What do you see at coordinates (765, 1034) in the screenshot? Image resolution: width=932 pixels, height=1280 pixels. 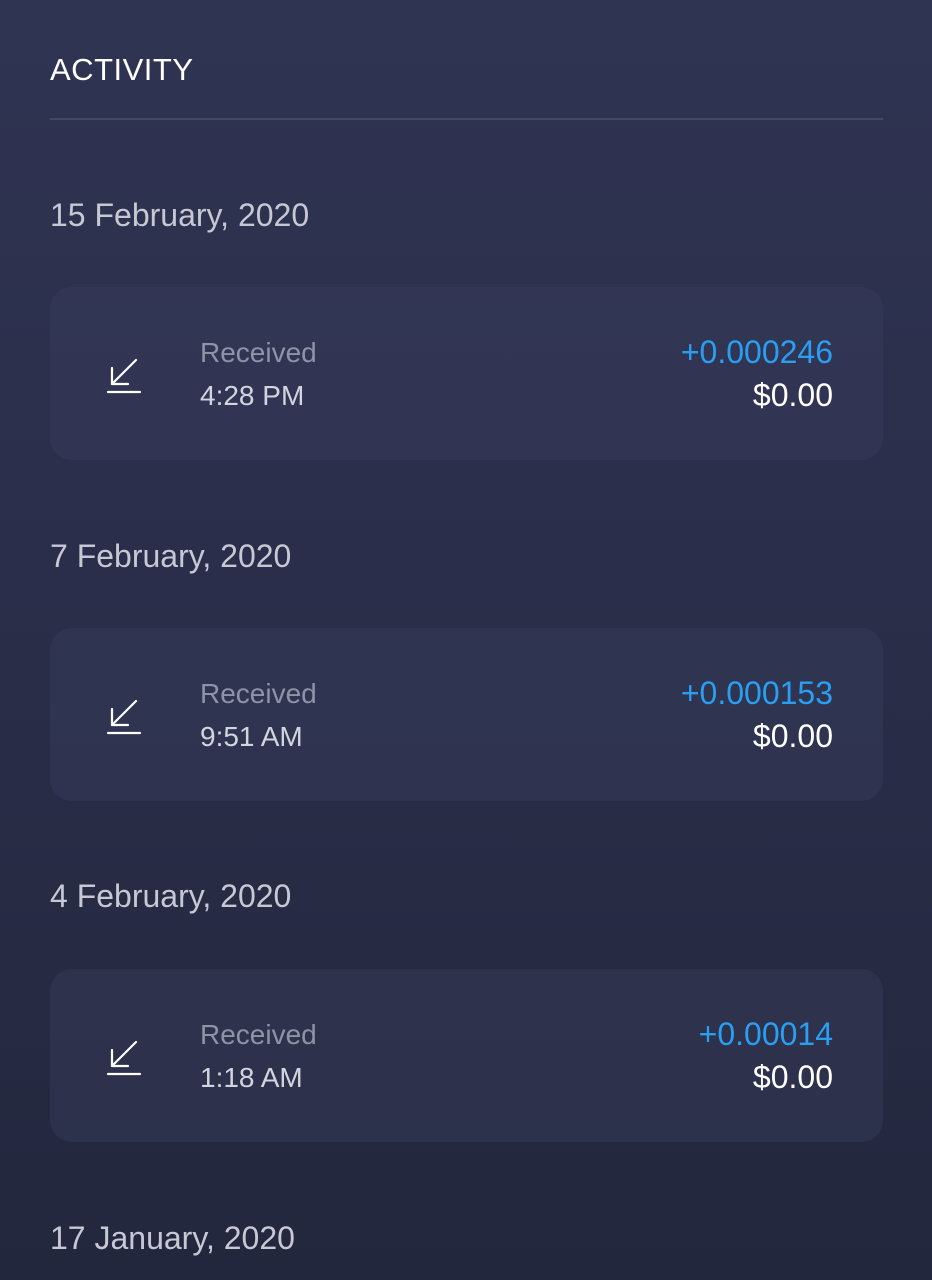 I see `transaction-amount: +0.00014` at bounding box center [765, 1034].